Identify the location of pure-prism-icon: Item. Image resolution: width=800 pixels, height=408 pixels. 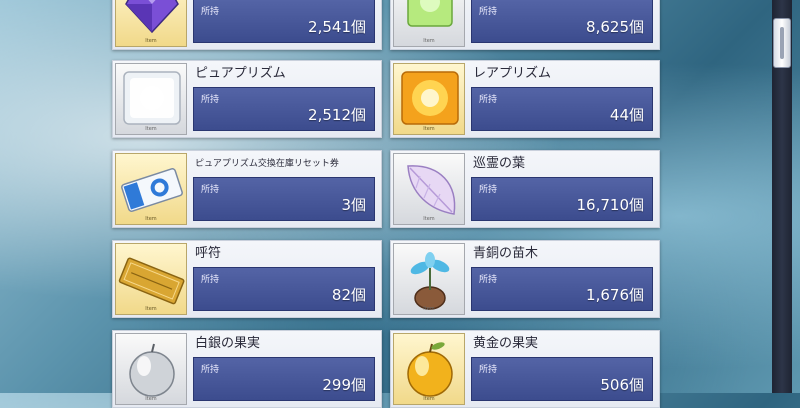
(151, 99).